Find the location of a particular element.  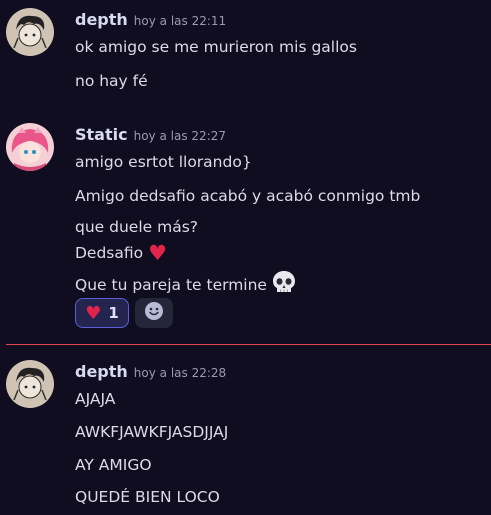

timestamp: hoy a las 22:27 is located at coordinates (179, 136).